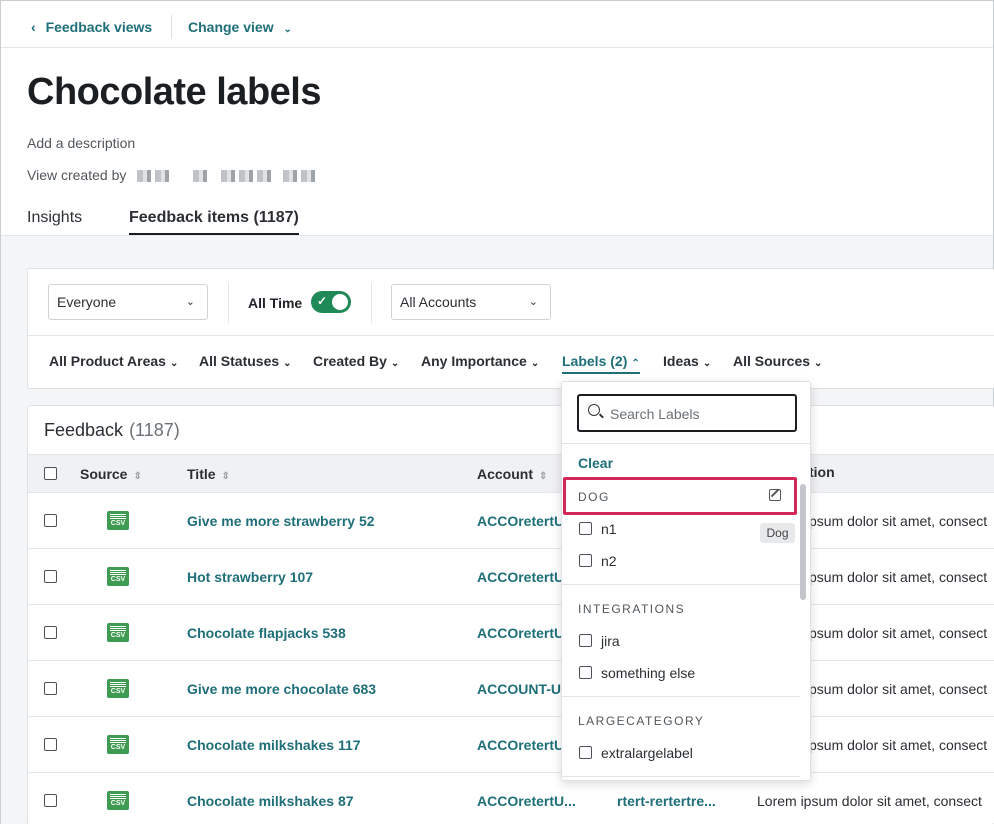  Describe the element at coordinates (112, 430) in the screenshot. I see `feedback-heading: Feedback (1187)` at that location.